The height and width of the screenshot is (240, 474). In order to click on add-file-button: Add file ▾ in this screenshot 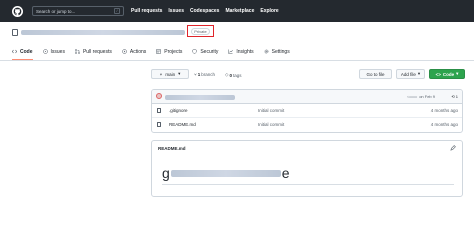, I will do `click(410, 74)`.